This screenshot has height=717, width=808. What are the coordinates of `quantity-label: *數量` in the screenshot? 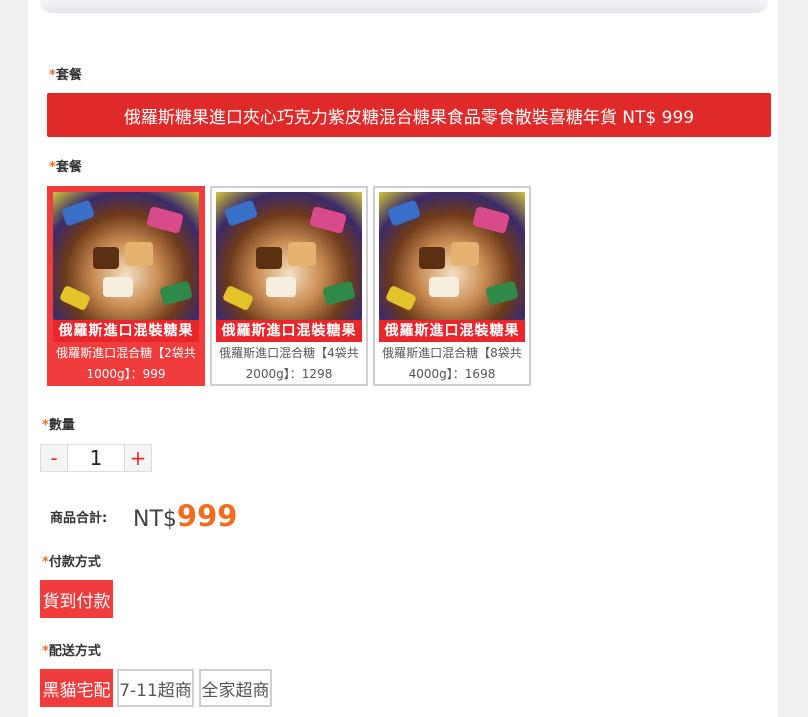 It's located at (58, 425).